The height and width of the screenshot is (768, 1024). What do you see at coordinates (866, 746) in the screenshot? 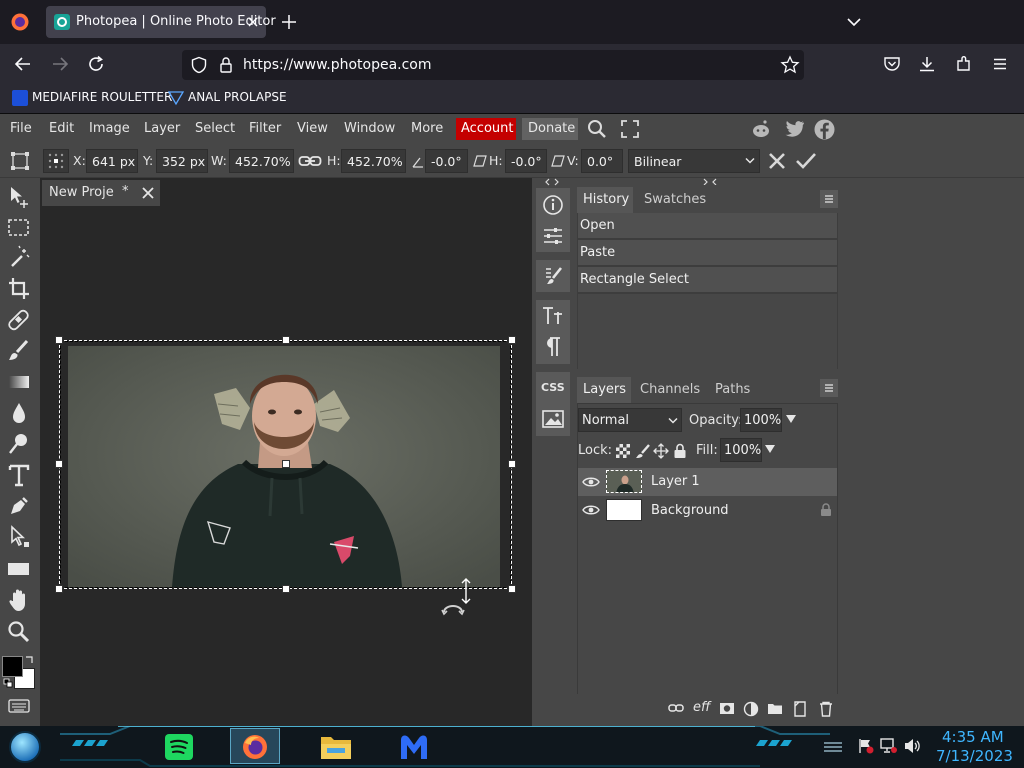
I see `notification-flag-icon` at bounding box center [866, 746].